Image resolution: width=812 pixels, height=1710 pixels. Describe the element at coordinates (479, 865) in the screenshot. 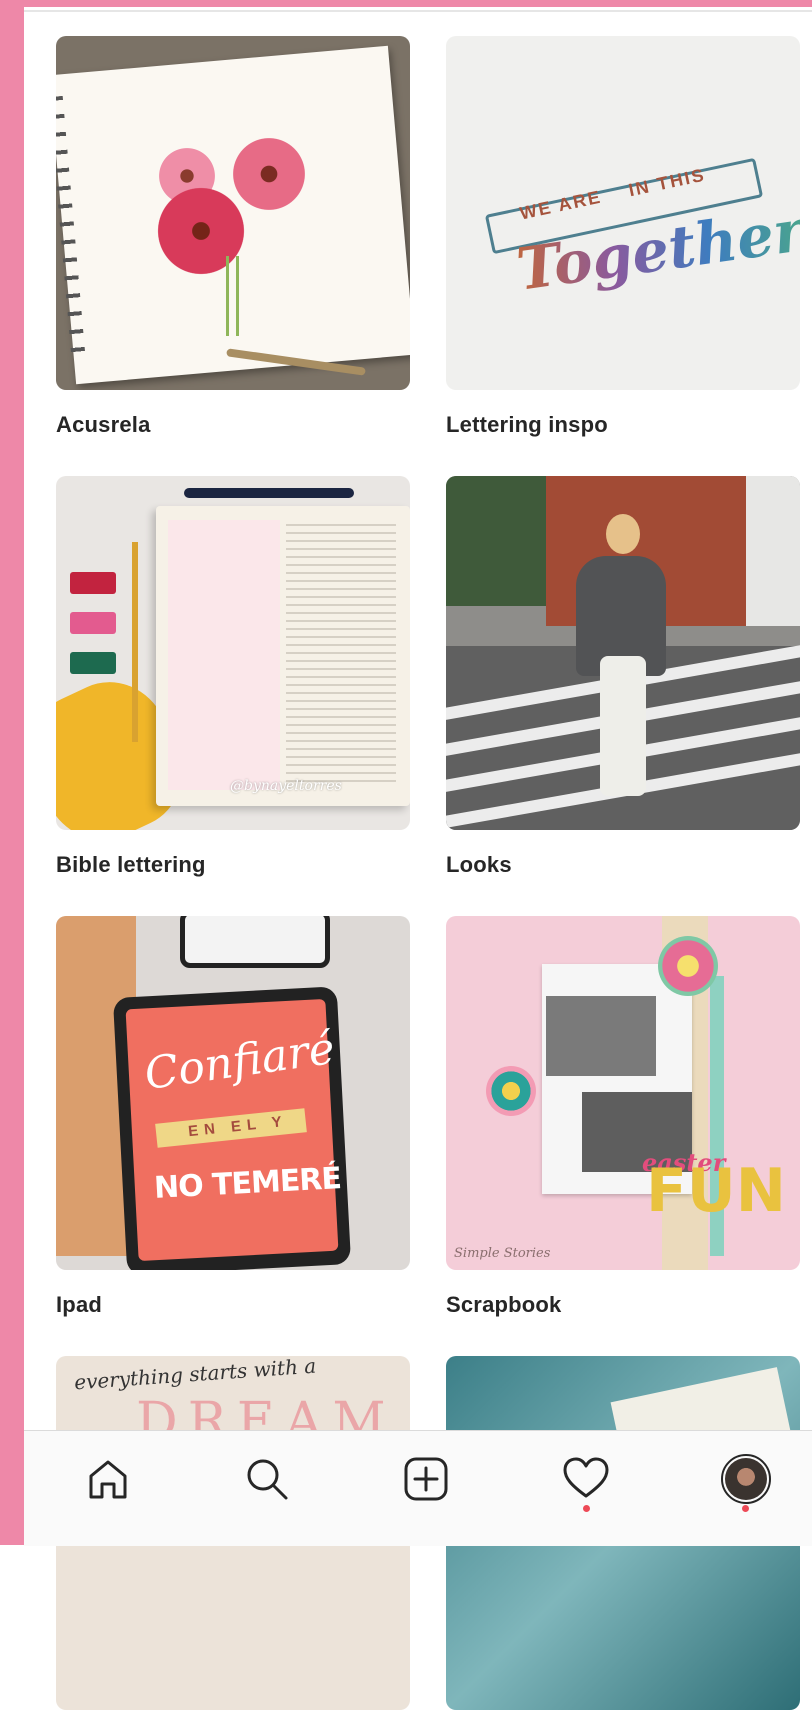

I see `collection-title: Looks` at that location.